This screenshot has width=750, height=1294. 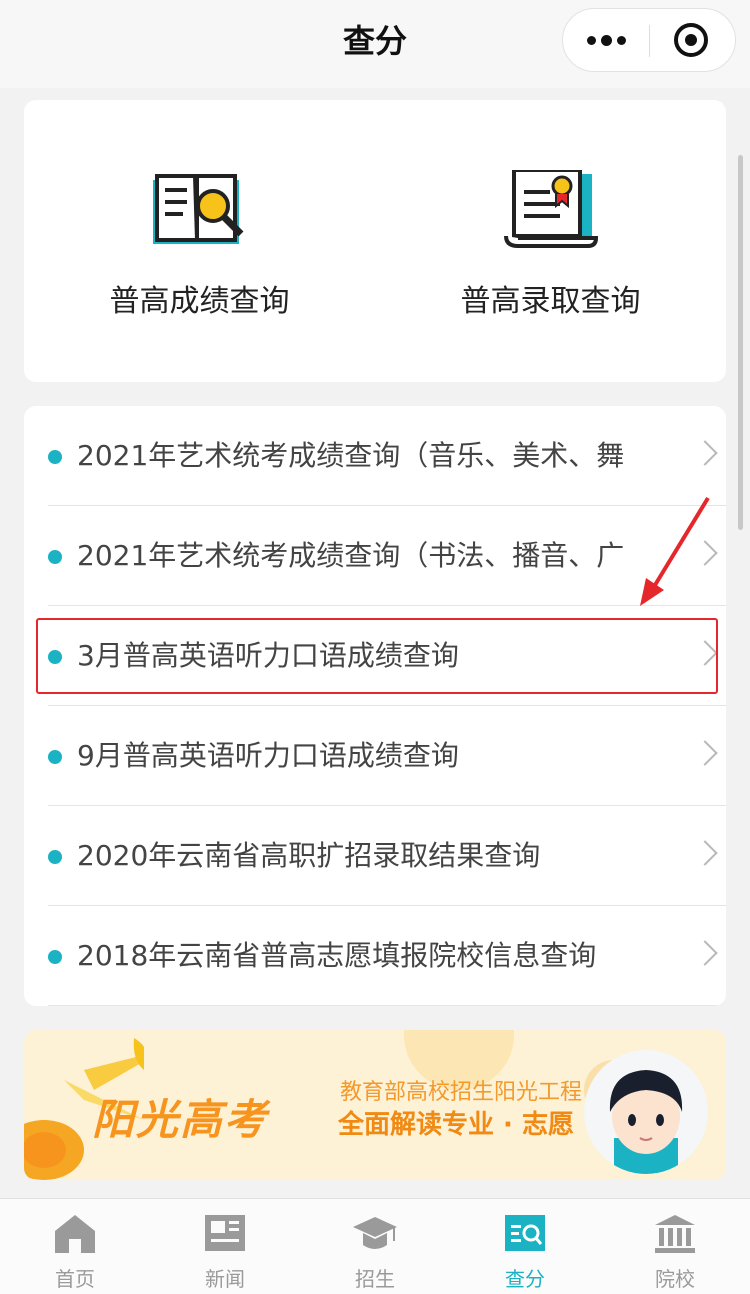 I want to click on list-item-label: 2018年云南省普高志愿填报院校信息查询, so click(x=337, y=955).